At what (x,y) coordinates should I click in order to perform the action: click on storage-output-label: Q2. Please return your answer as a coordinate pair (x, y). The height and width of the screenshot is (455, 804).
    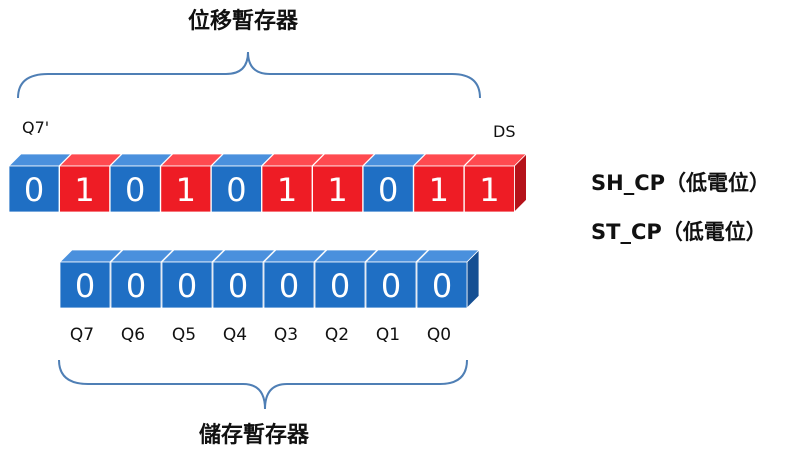
    Looking at the image, I should click on (337, 335).